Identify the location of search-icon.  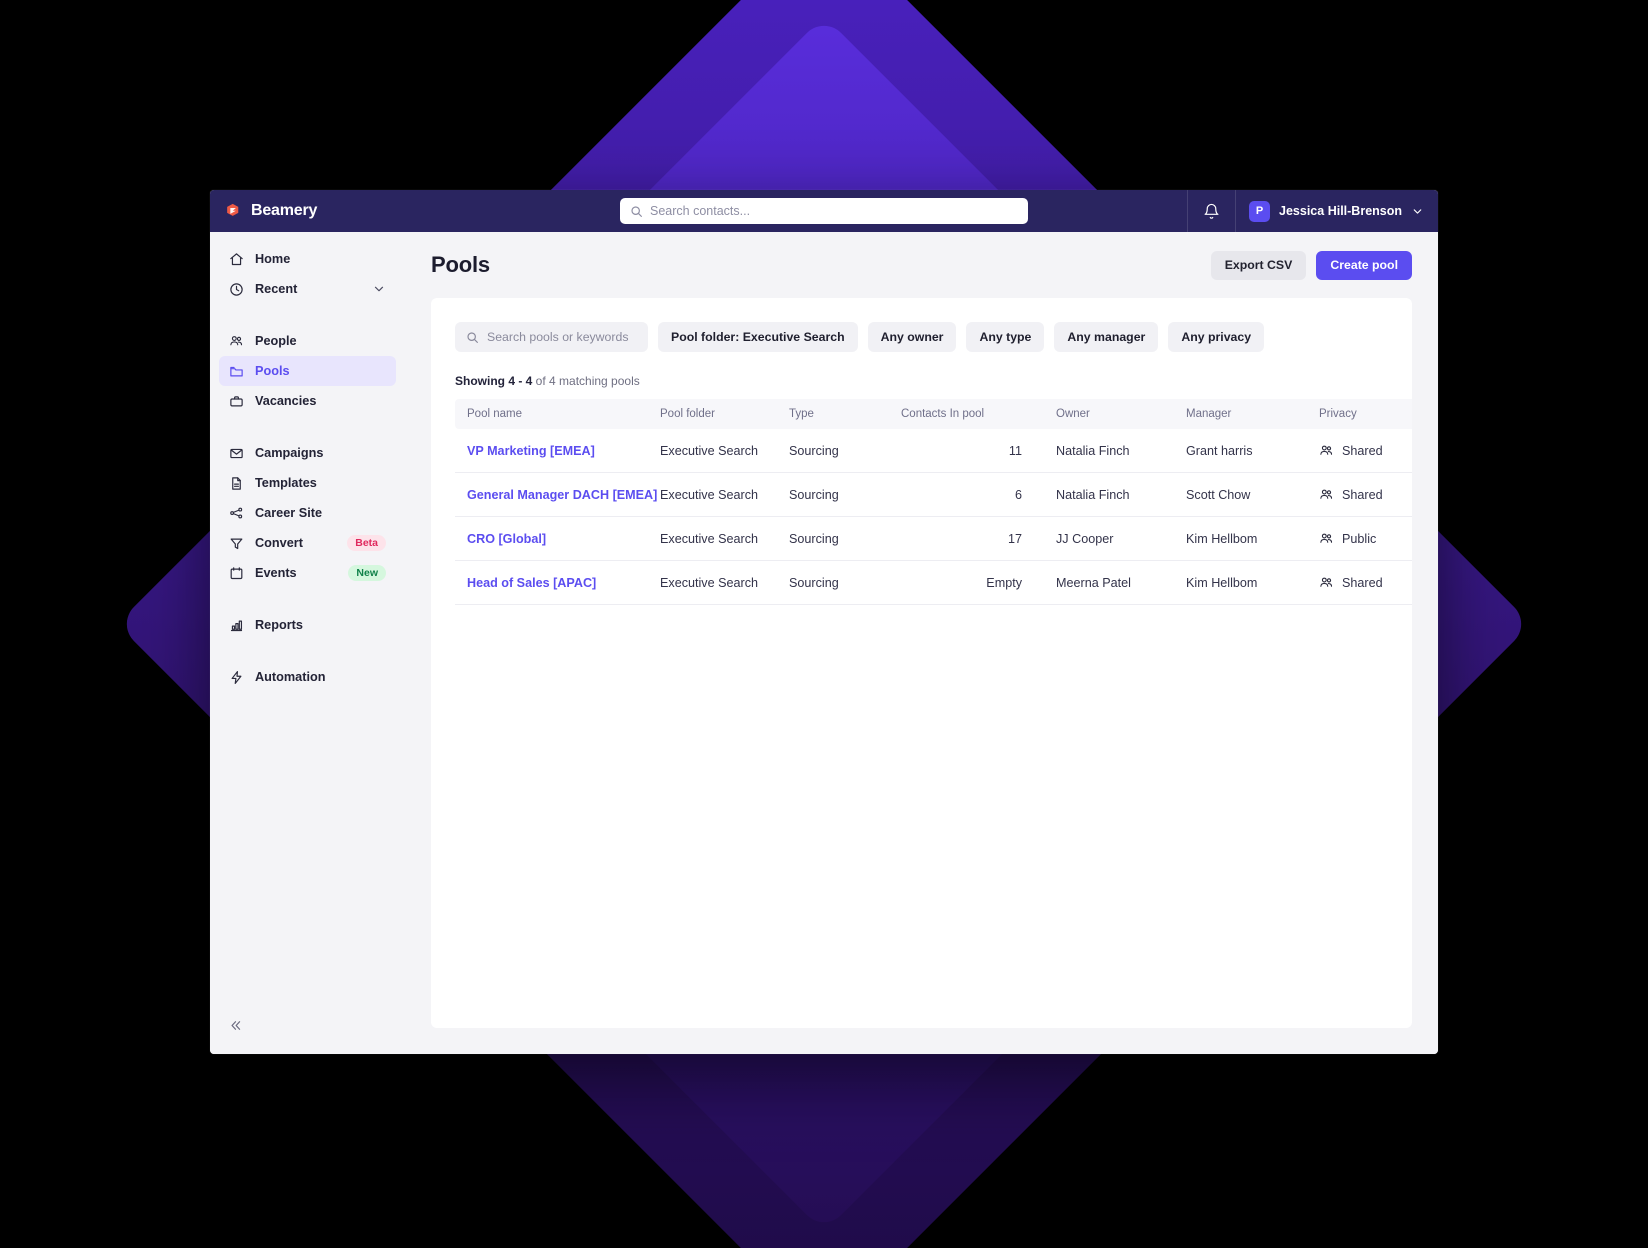
(472, 337).